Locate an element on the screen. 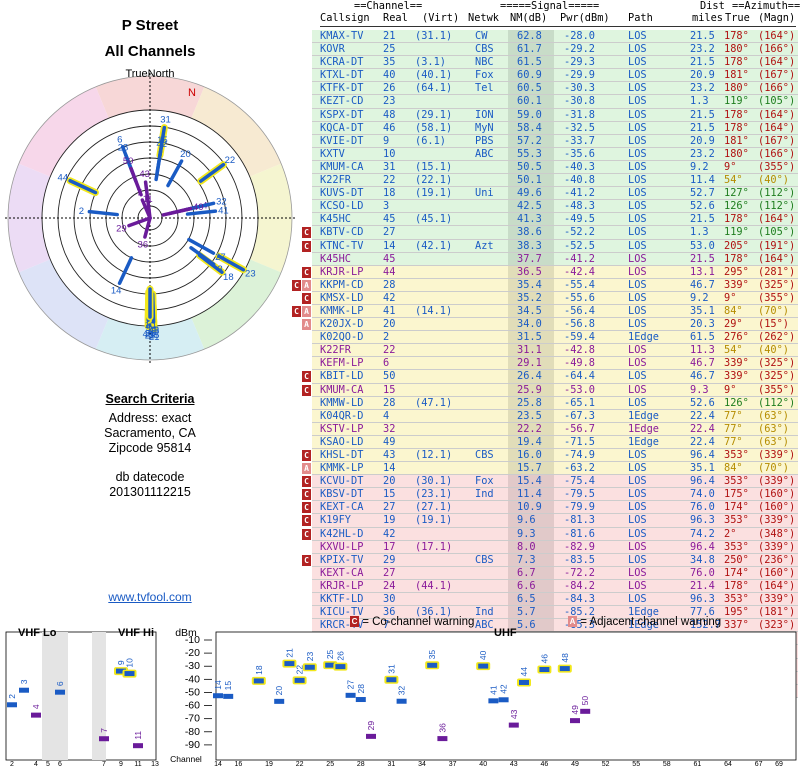 The width and height of the screenshot is (800, 768). cell-real: 3 is located at coordinates (386, 206).